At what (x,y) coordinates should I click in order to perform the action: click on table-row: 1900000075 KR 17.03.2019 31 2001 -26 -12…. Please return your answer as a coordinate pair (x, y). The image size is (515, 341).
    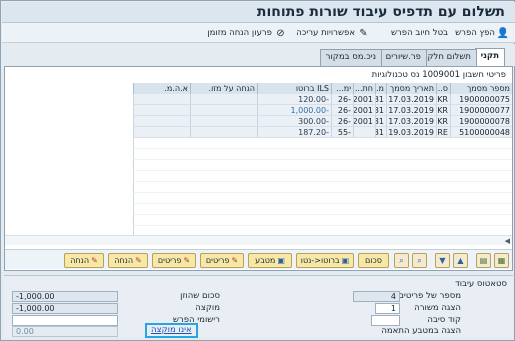
    Looking at the image, I should click on (258, 99).